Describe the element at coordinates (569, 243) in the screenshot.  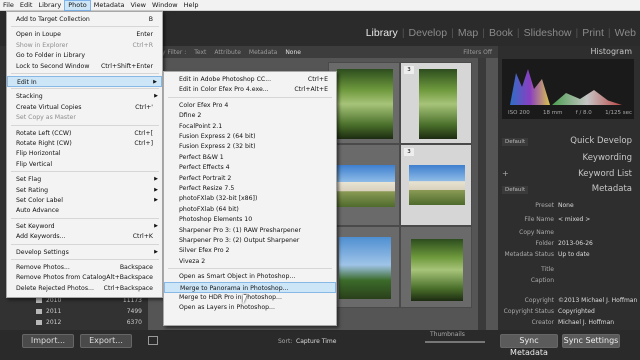
I see `metadata-field: Folder 2013-06-26` at that location.